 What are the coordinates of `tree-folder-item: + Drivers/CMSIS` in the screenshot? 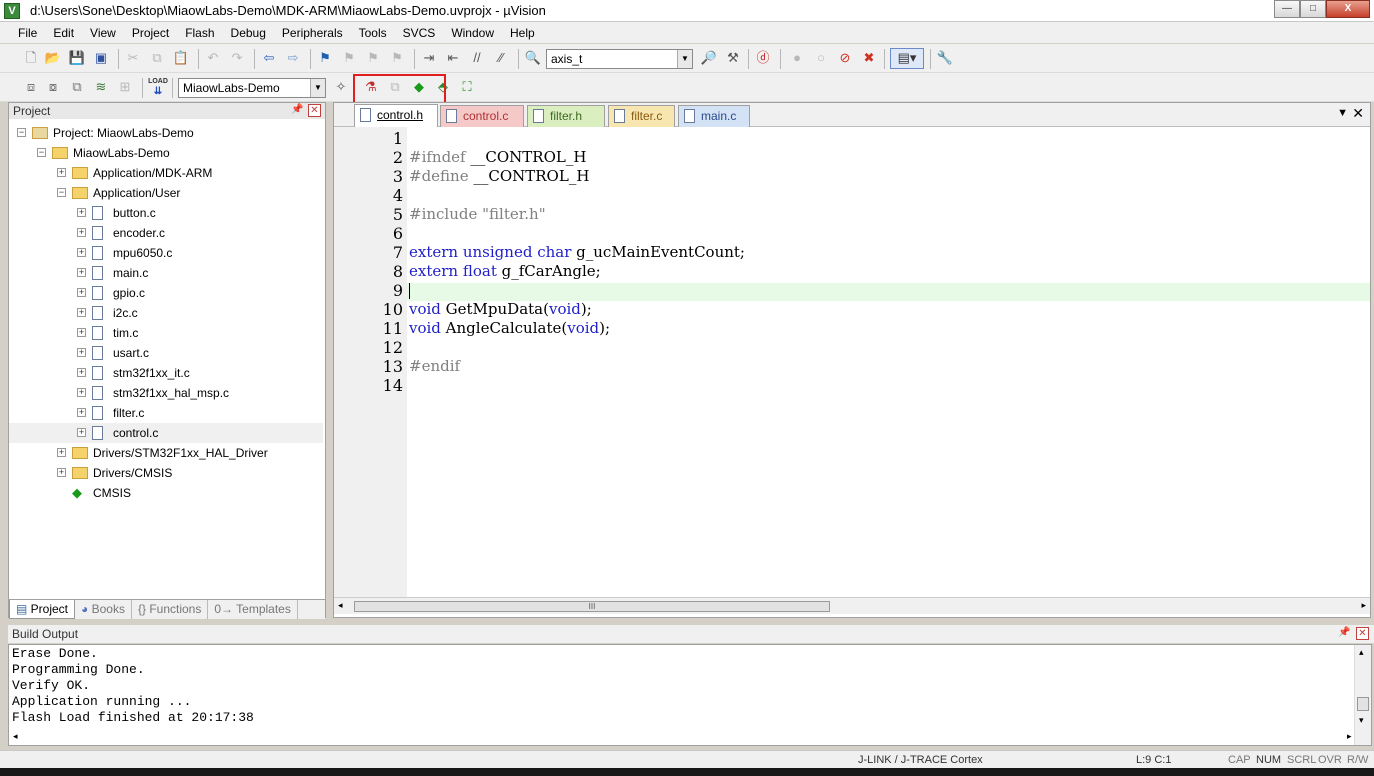 It's located at (166, 473).